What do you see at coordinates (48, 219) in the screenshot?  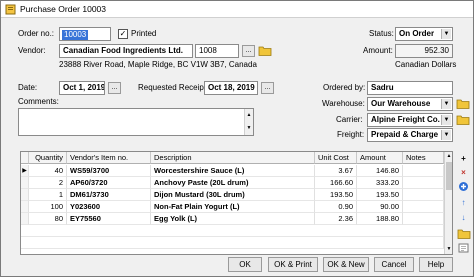 I see `cell-quantity: 80` at bounding box center [48, 219].